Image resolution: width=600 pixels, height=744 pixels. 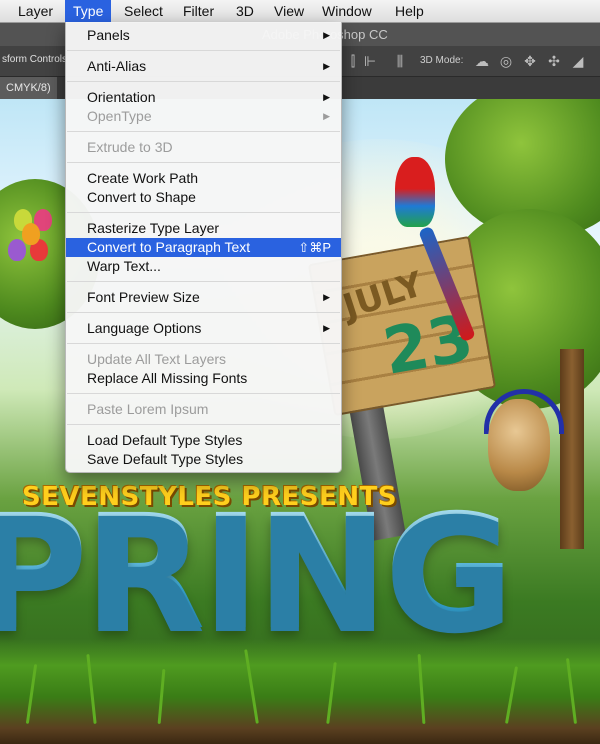 I want to click on align-right-icon: ⊩, so click(x=370, y=61).